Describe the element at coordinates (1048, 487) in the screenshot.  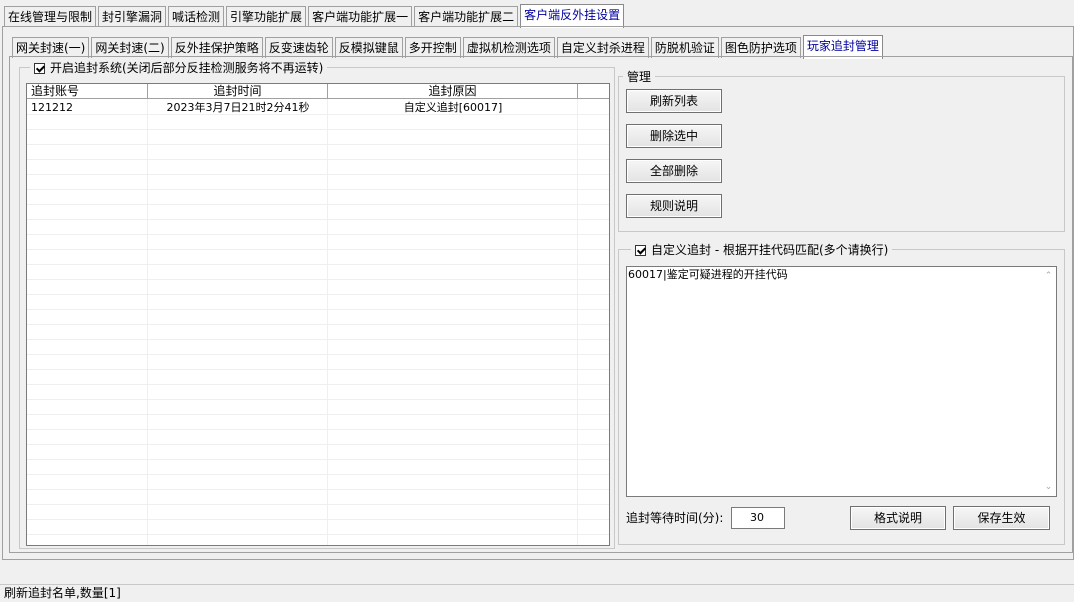
I see `scroll-down-icon: ⌄` at that location.